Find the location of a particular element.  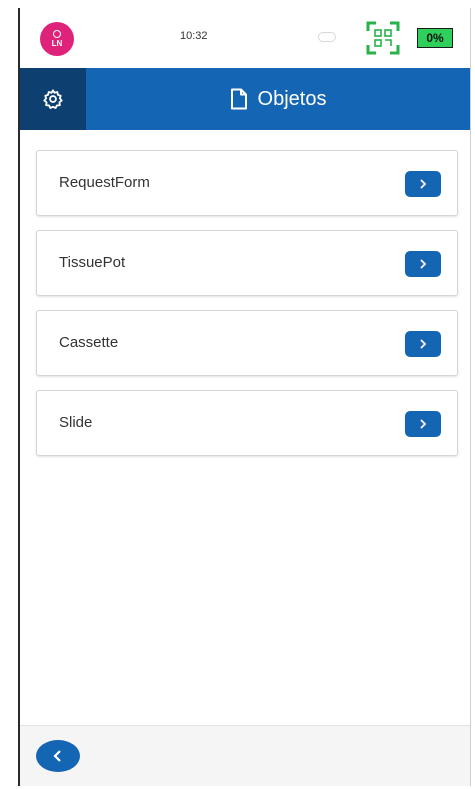

settings-button is located at coordinates (53, 99).